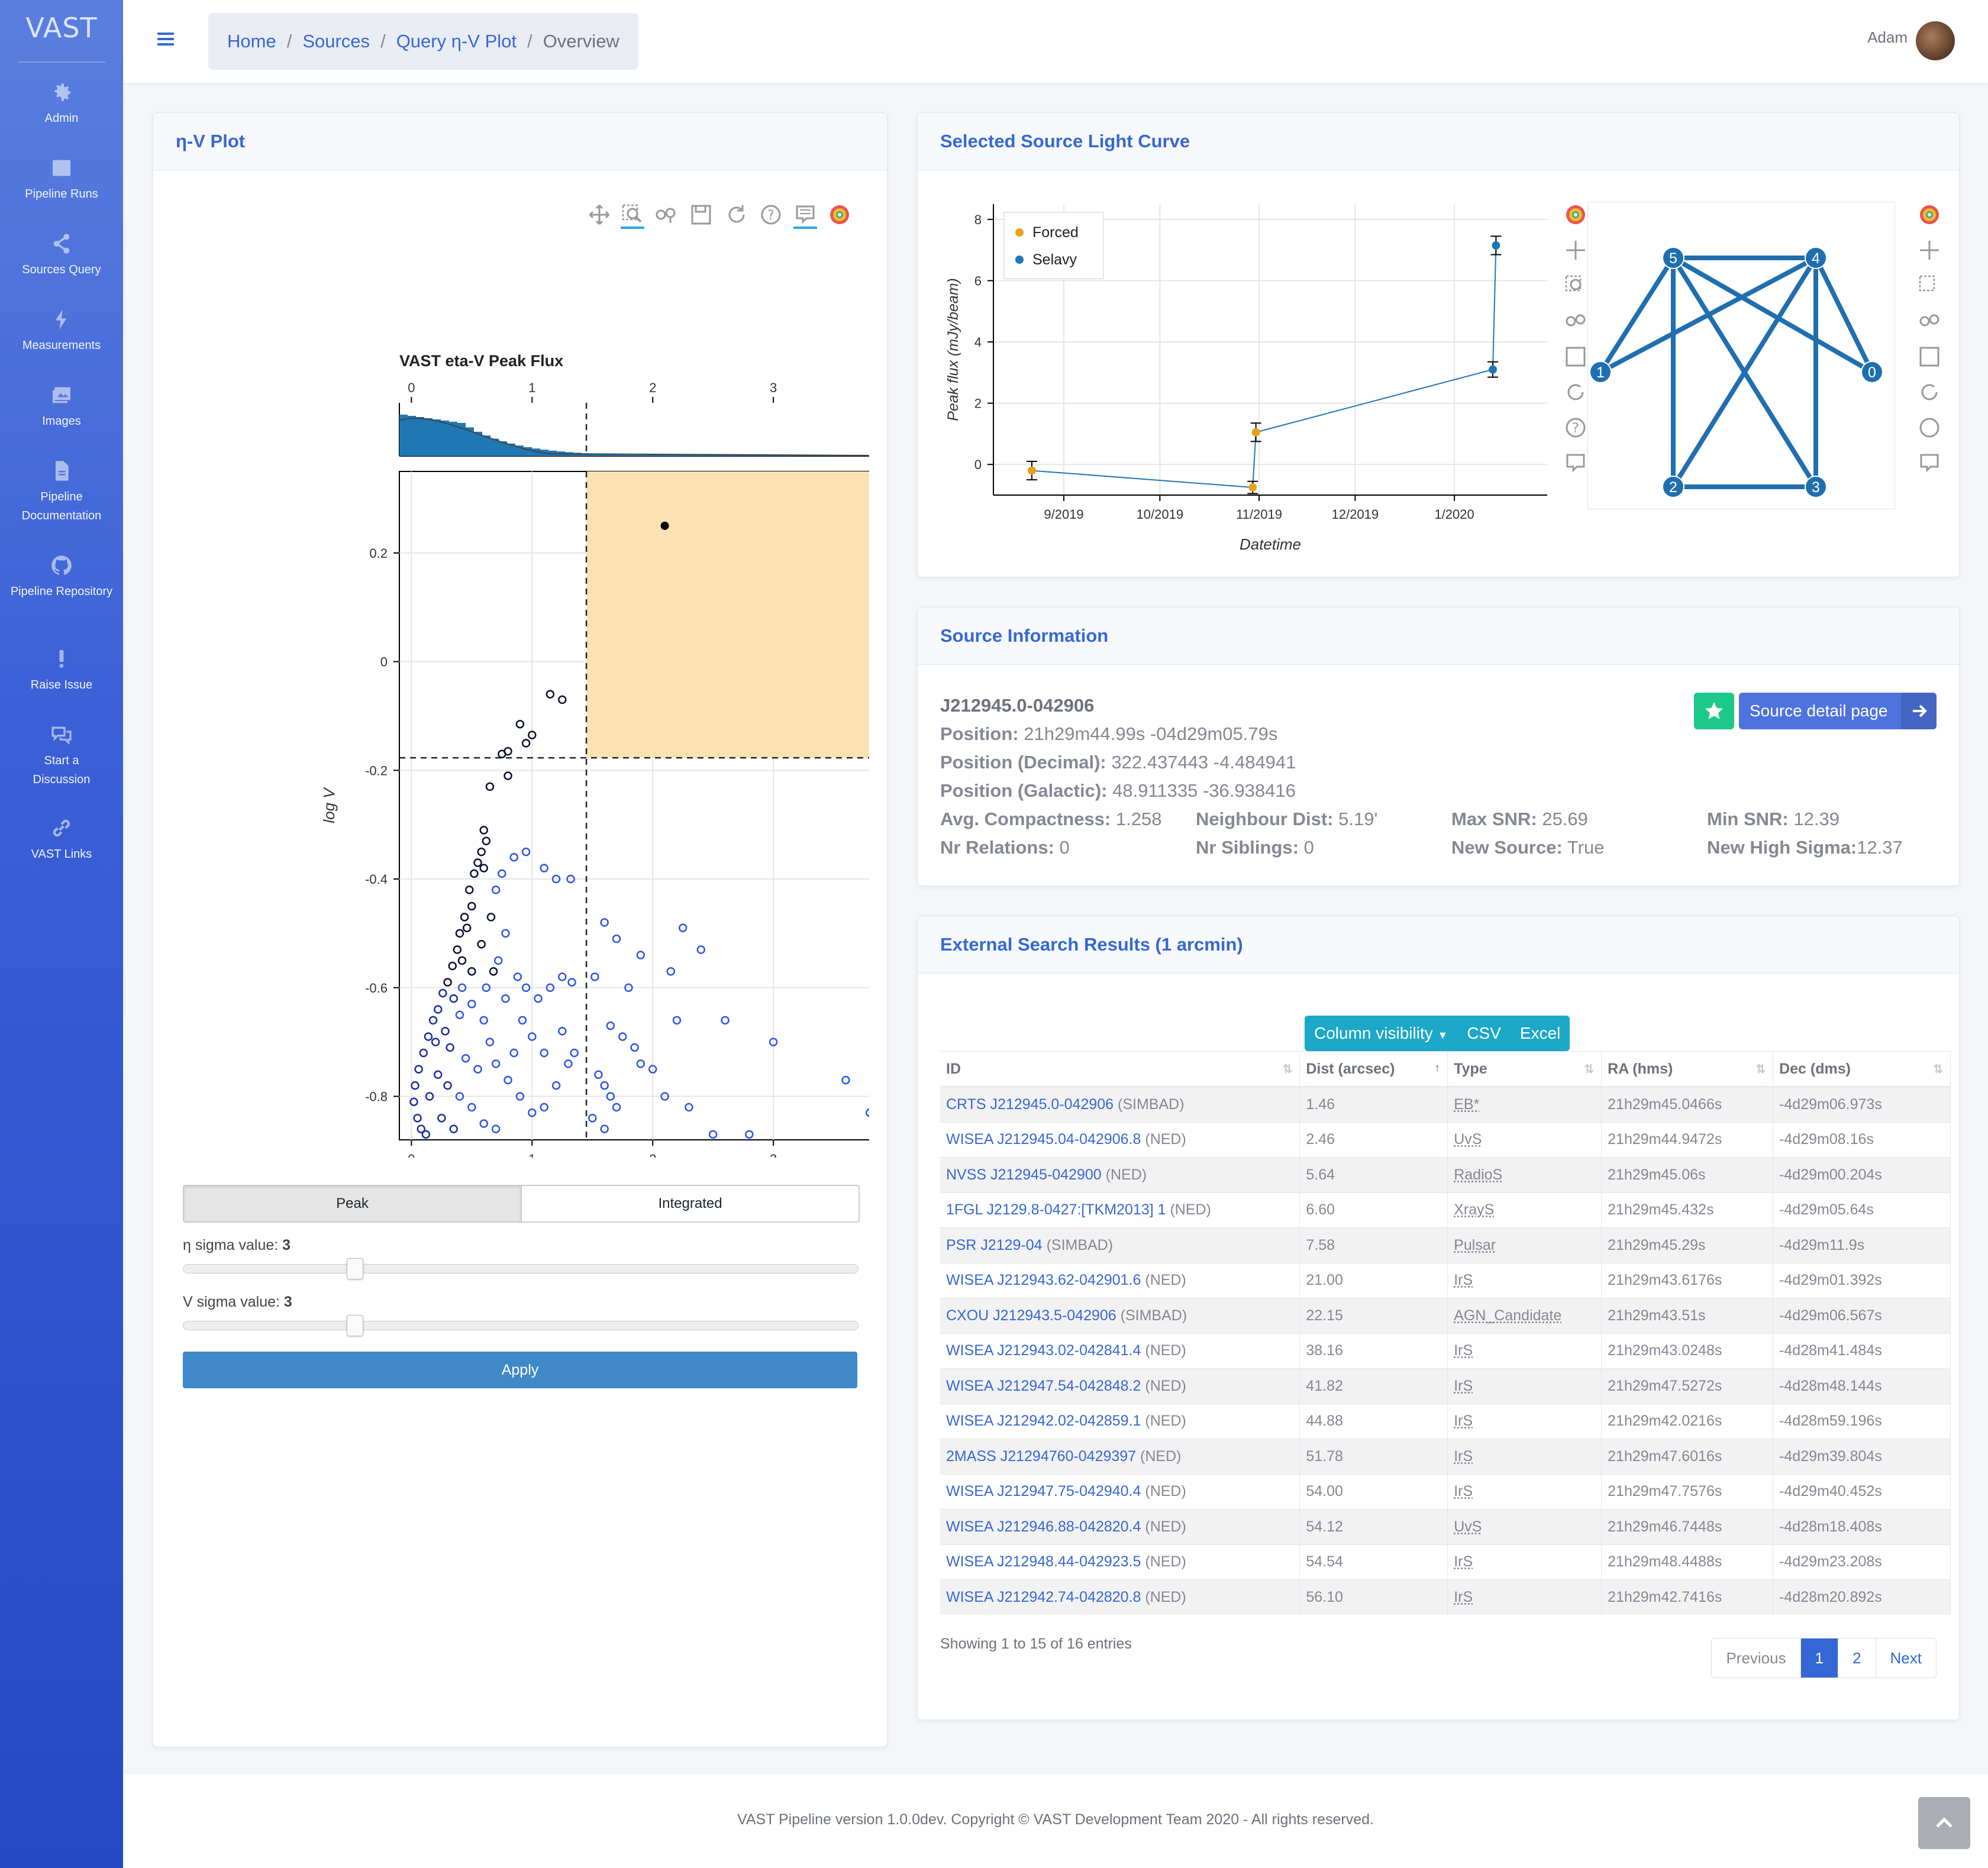 The image size is (1988, 1868). I want to click on avatar, so click(1935, 40).